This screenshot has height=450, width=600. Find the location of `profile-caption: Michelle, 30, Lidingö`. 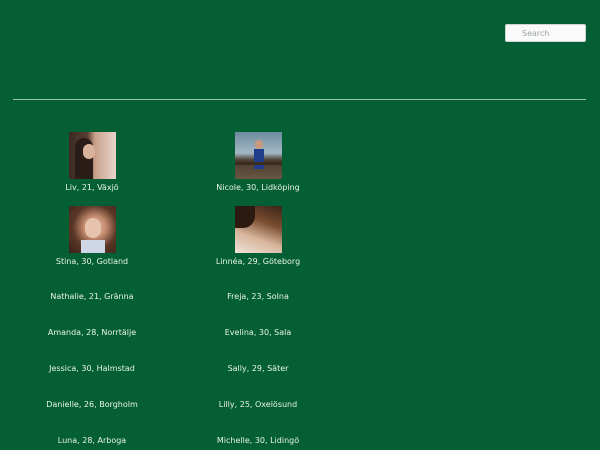

profile-caption: Michelle, 30, Lidingö is located at coordinates (258, 440).